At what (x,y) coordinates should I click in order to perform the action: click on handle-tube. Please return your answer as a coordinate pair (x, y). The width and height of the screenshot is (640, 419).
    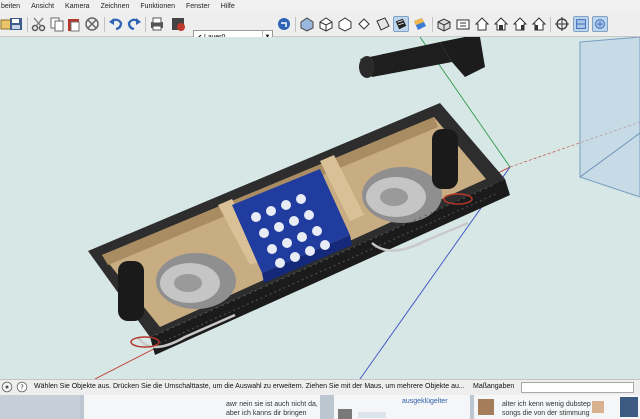
    Looking at the image, I should click on (422, 57).